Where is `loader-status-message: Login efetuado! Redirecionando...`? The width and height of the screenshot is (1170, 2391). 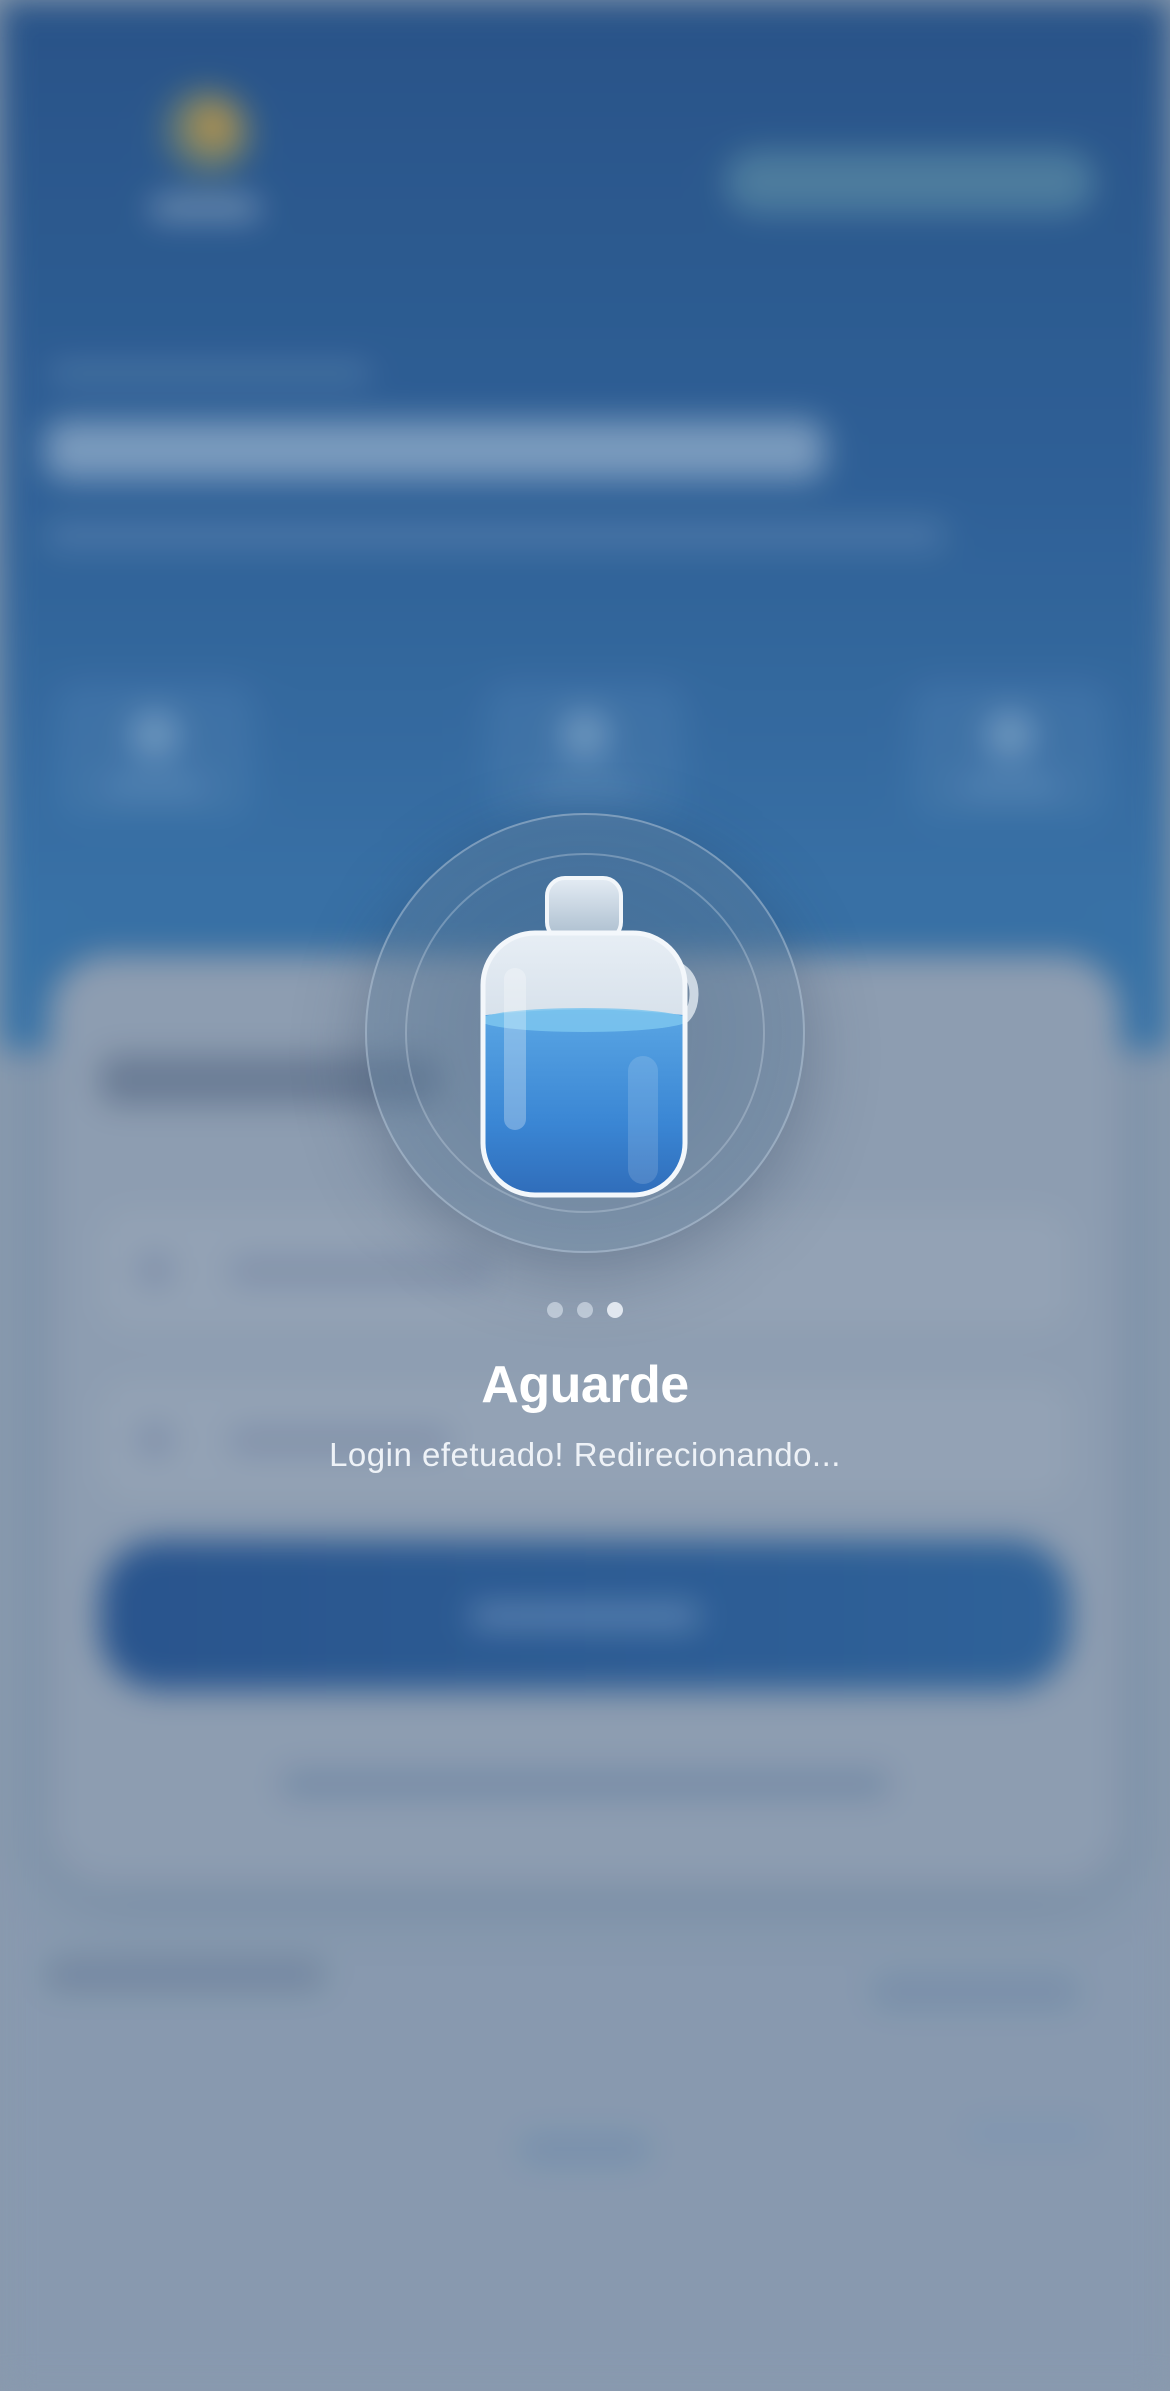 loader-status-message: Login efetuado! Redirecionando... is located at coordinates (585, 1454).